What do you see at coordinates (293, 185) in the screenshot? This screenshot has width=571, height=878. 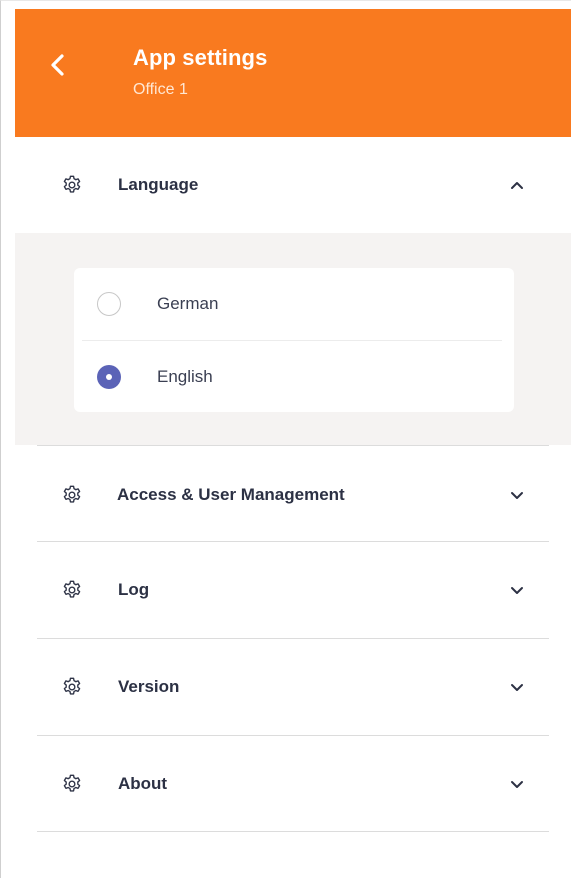 I see `section-language-header: Language` at bounding box center [293, 185].